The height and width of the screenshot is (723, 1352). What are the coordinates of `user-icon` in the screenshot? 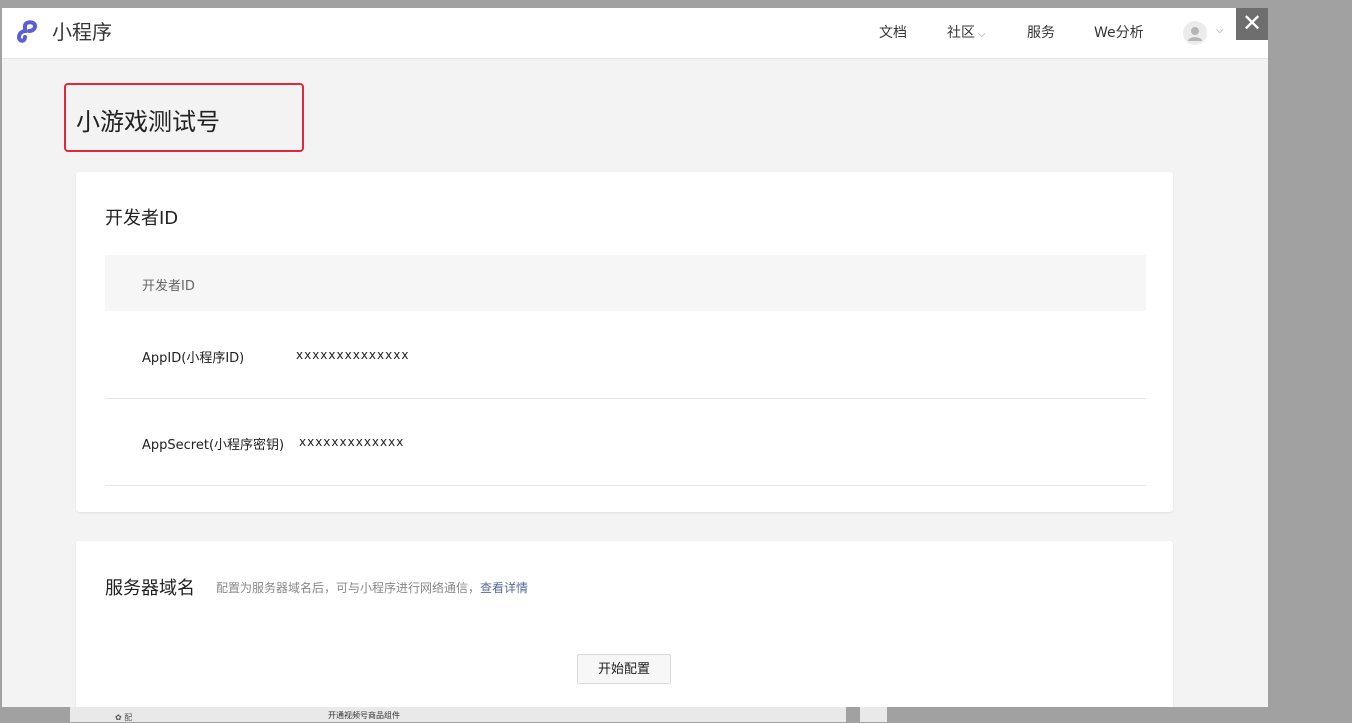 It's located at (1195, 34).